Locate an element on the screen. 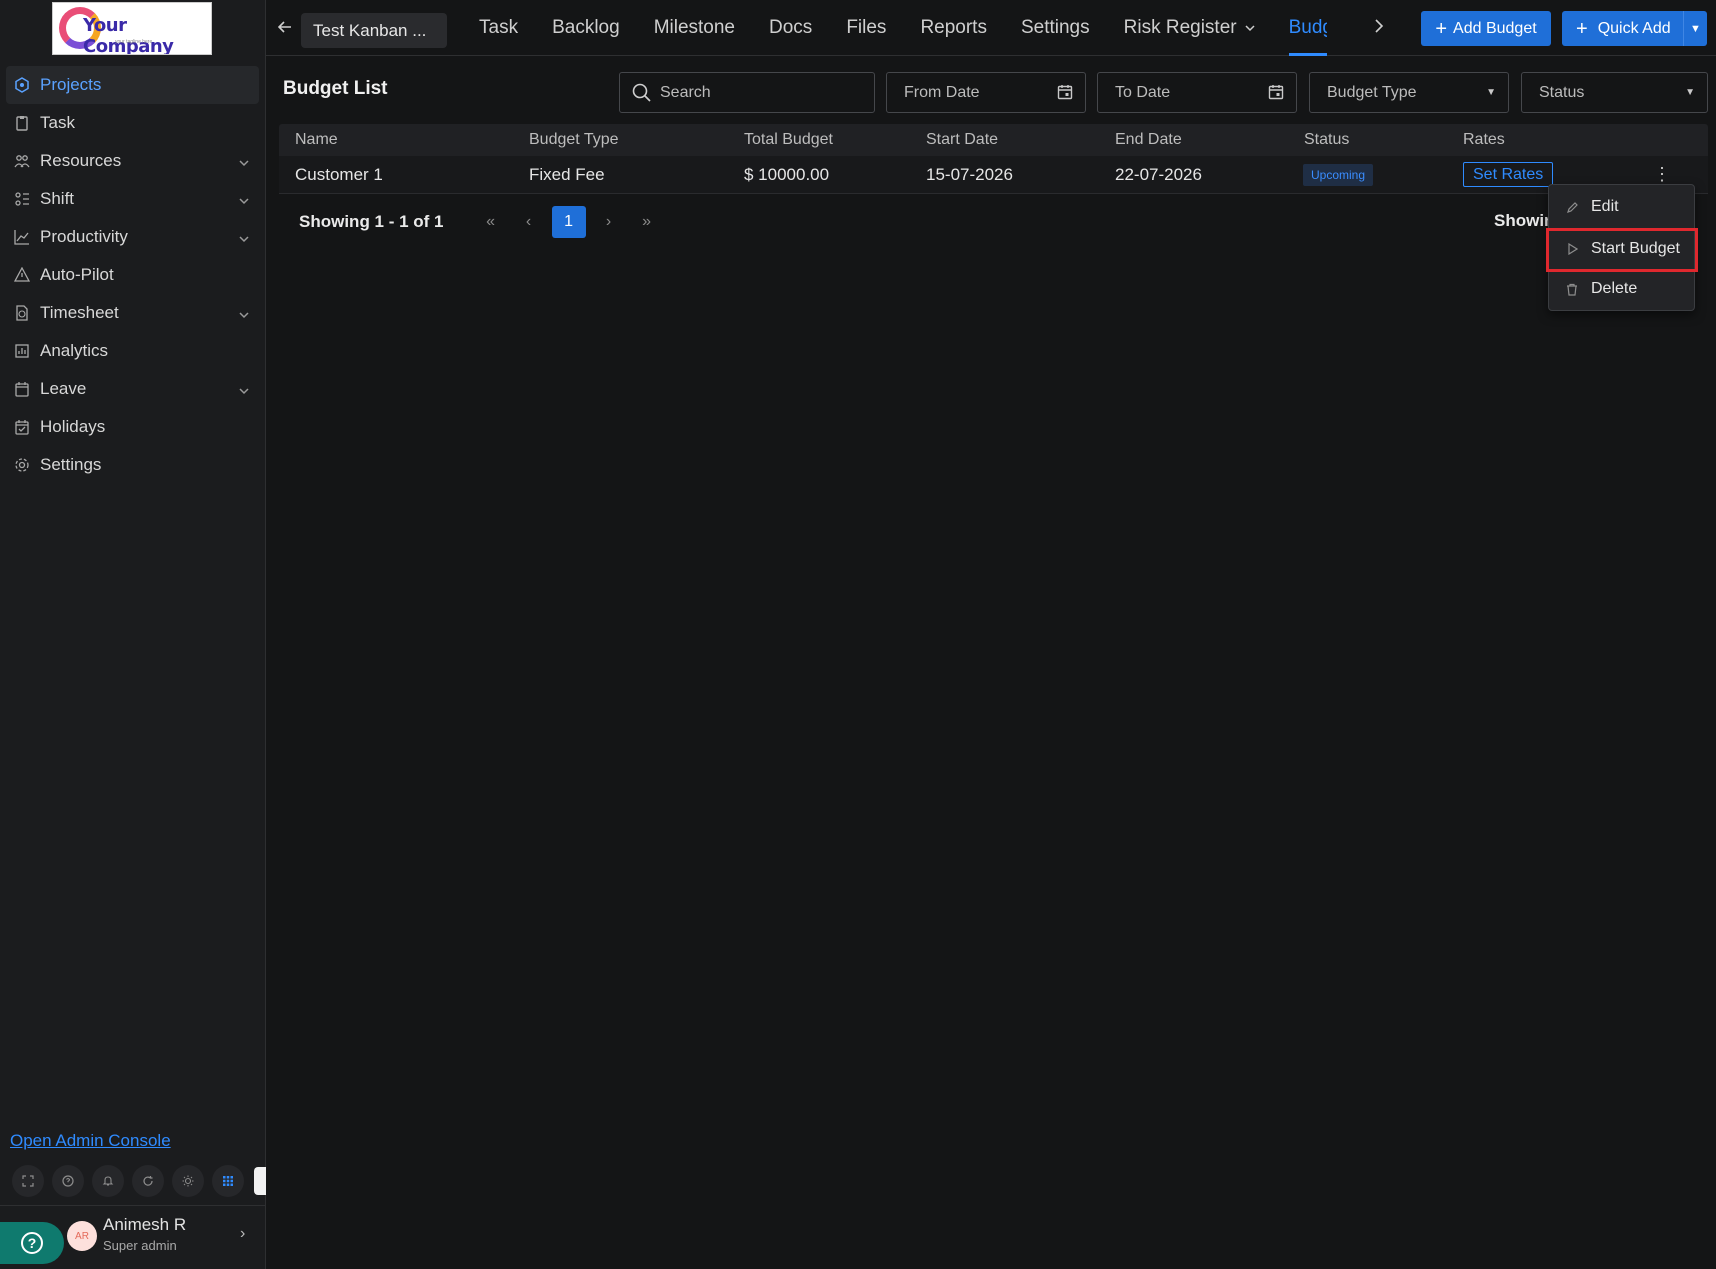 This screenshot has height=1269, width=1716. search-icon is located at coordinates (641, 95).